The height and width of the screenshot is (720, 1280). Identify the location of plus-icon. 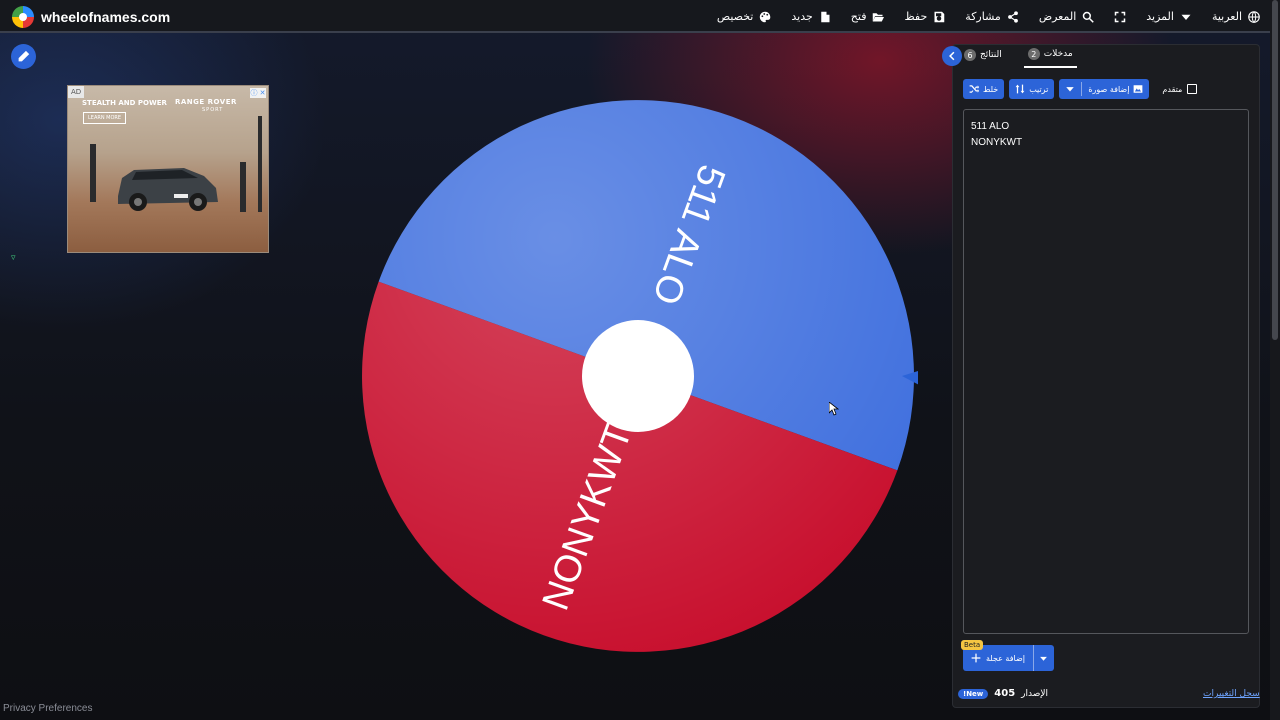
(976, 658).